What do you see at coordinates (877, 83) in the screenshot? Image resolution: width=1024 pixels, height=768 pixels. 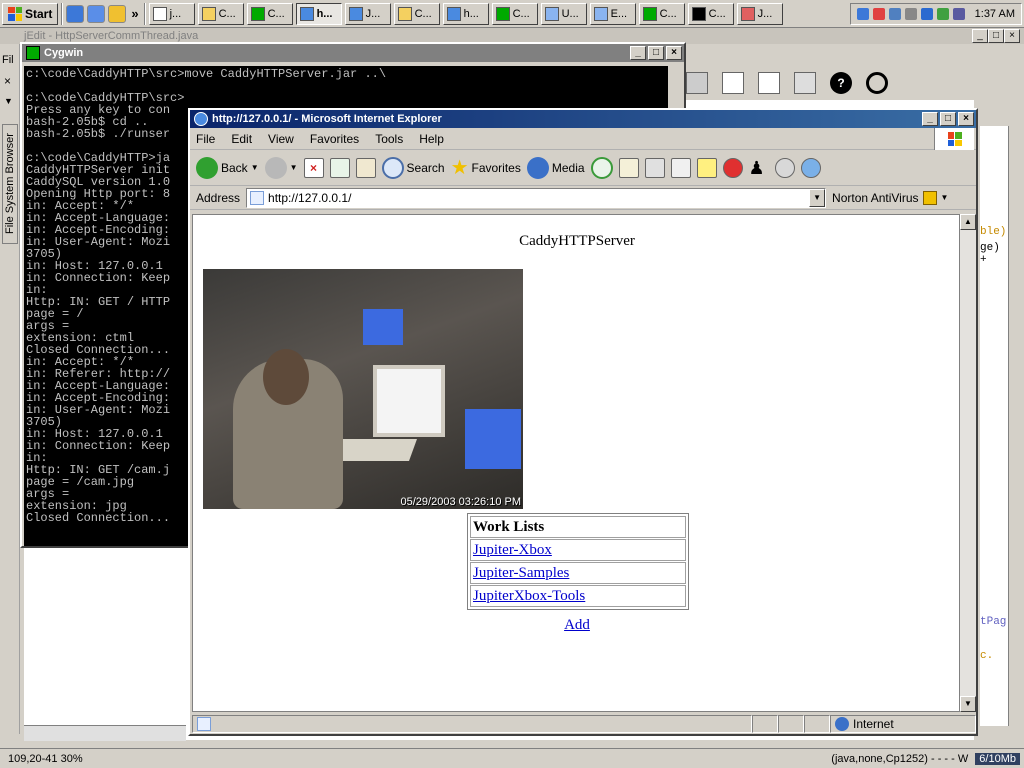 I see `stop-icon` at bounding box center [877, 83].